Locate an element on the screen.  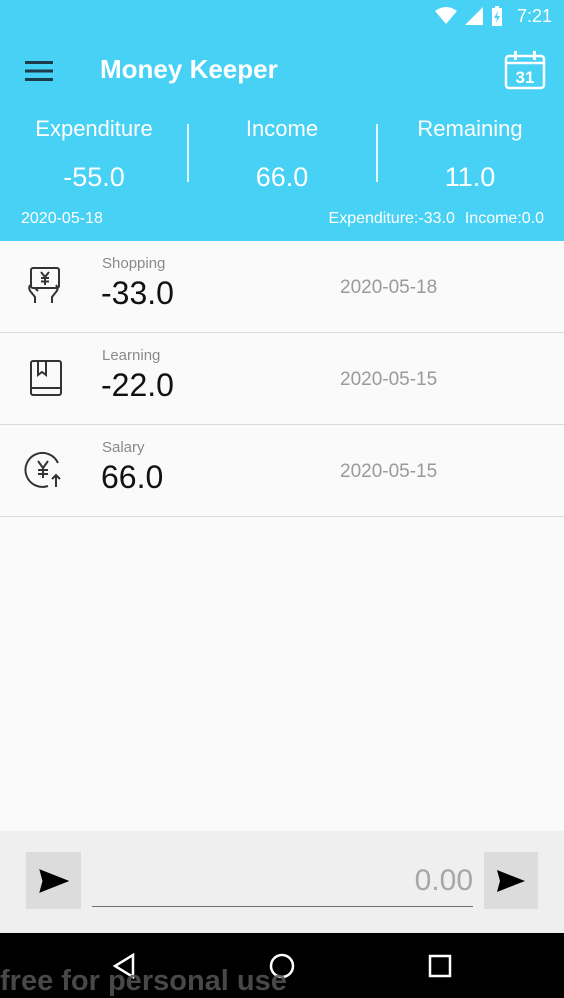
list-item: Shopping -33.0 2020-05-18 is located at coordinates (282, 287).